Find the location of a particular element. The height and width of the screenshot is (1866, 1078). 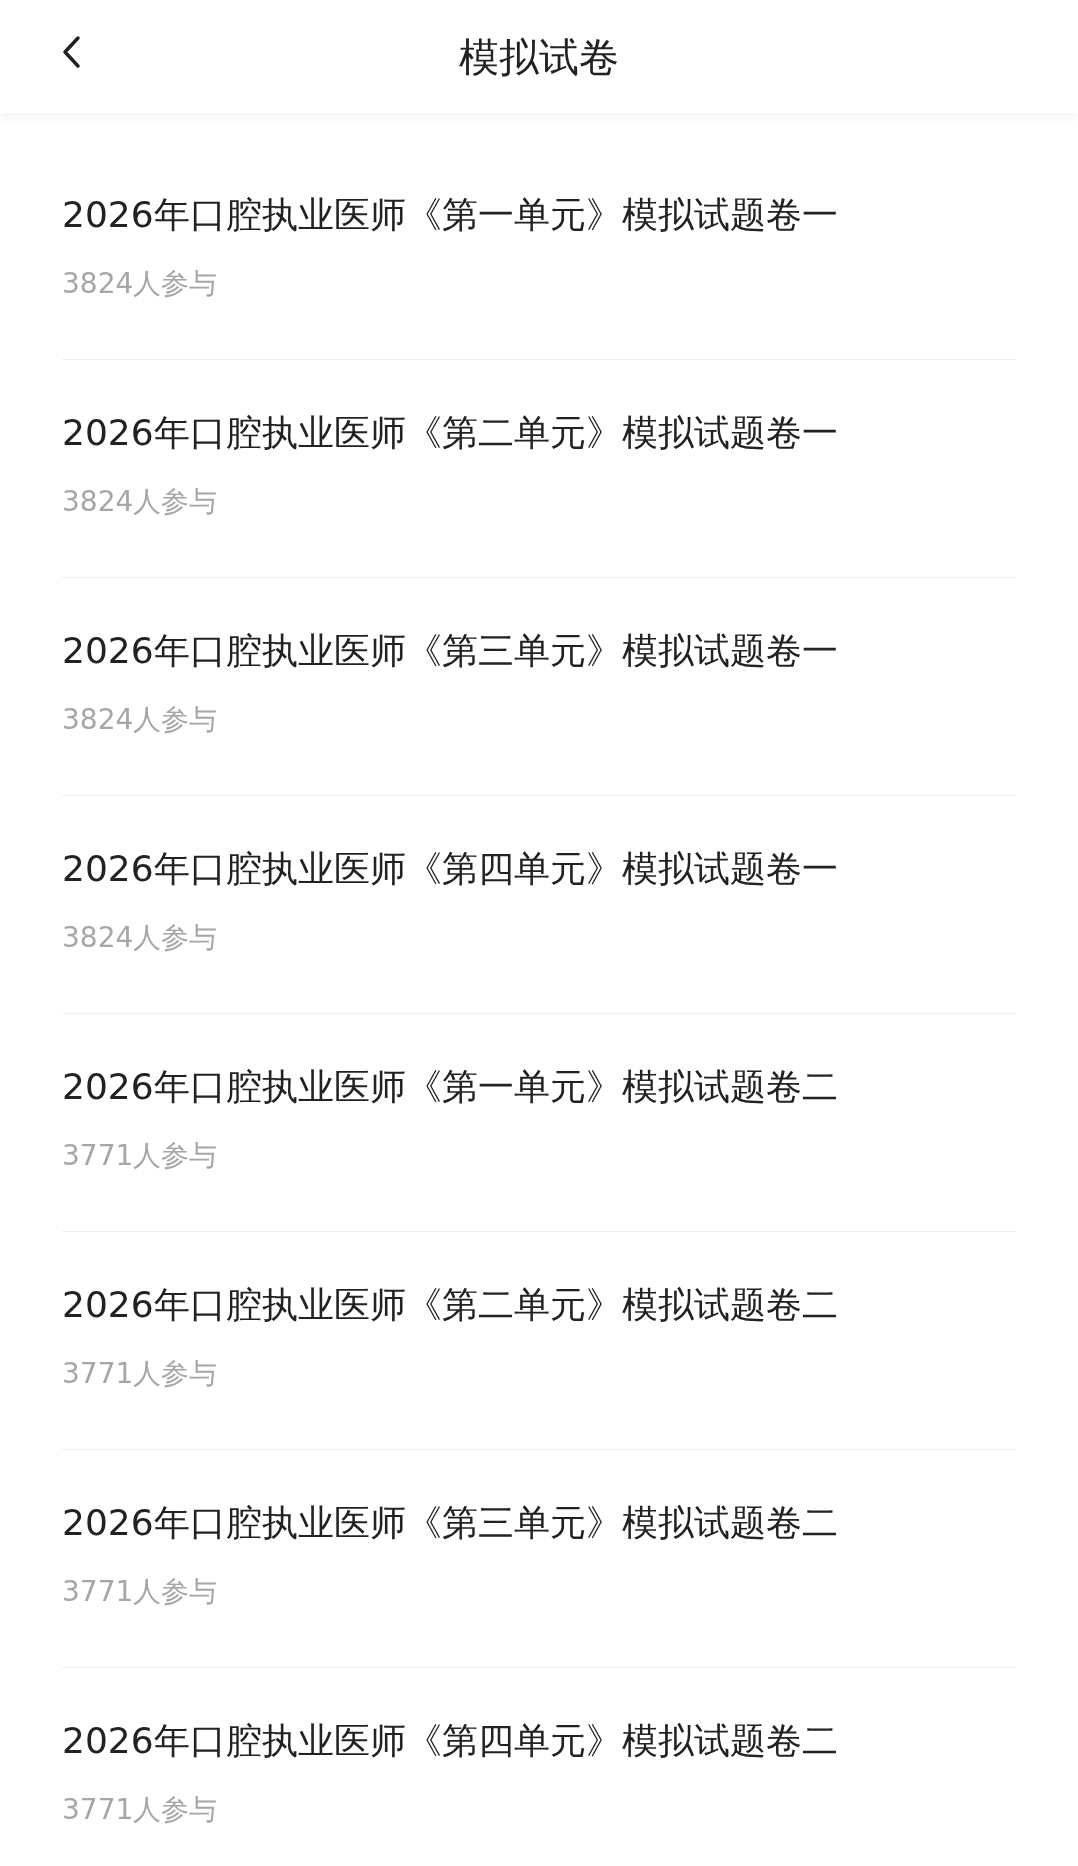

paper-title: 2026年口腔执业医师《第四单元》模拟试题卷二 is located at coordinates (450, 1741).